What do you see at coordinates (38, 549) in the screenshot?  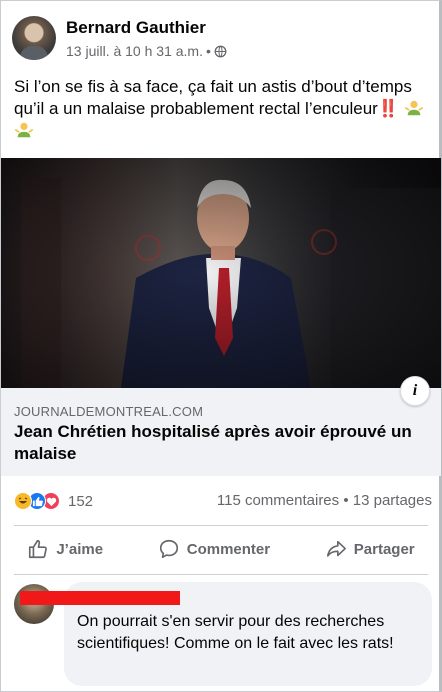 I see `thumbs-up-icon` at bounding box center [38, 549].